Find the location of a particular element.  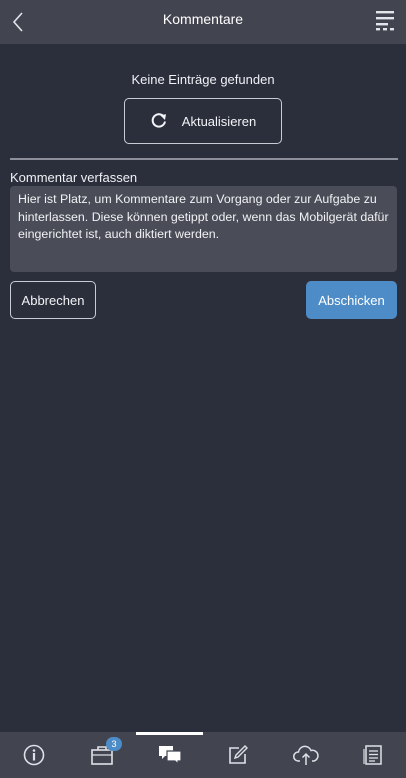

tab-upload is located at coordinates (305, 755).